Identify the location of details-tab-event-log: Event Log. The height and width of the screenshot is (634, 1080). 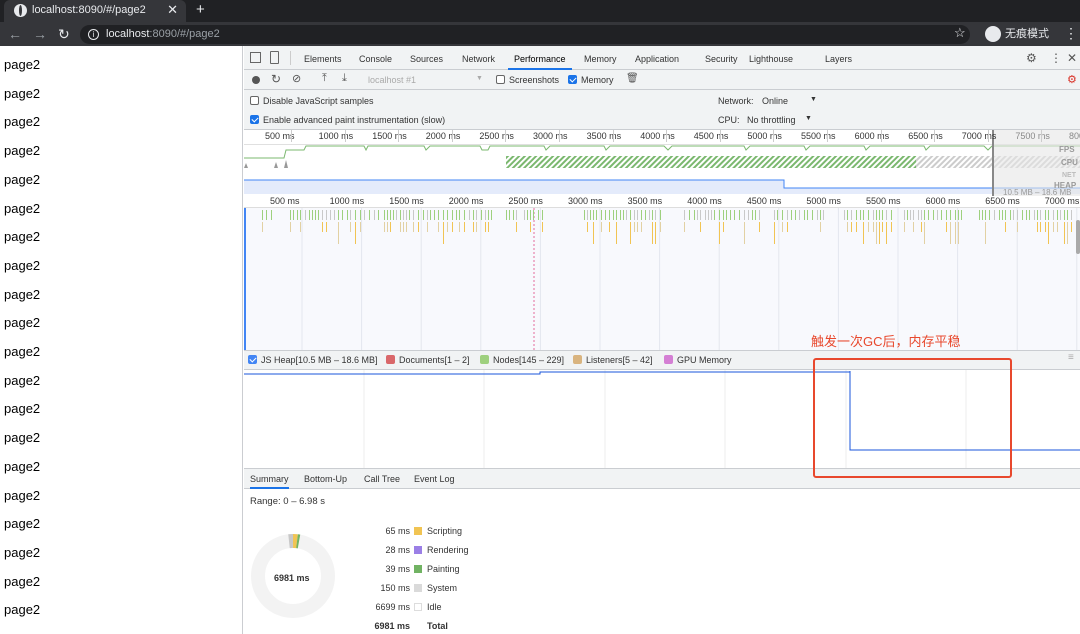
(434, 479).